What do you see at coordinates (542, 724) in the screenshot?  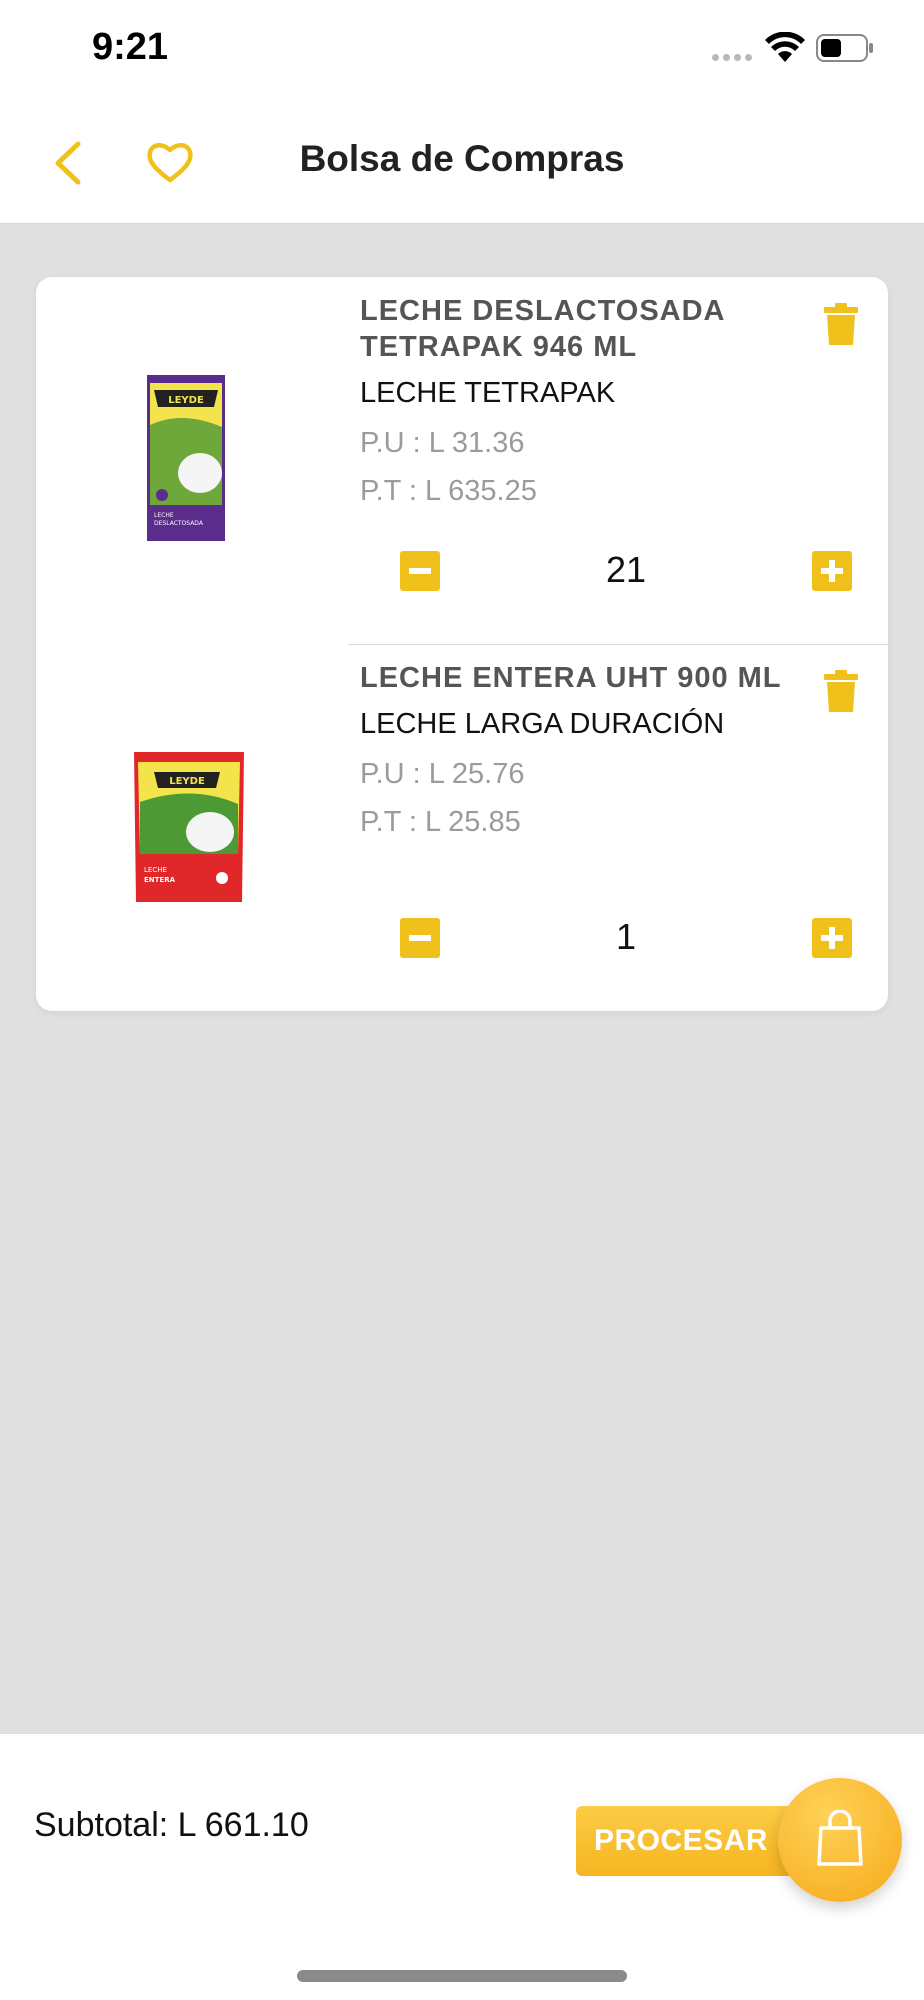 I see `product-category: LECHE LARGA DURACIÓN` at bounding box center [542, 724].